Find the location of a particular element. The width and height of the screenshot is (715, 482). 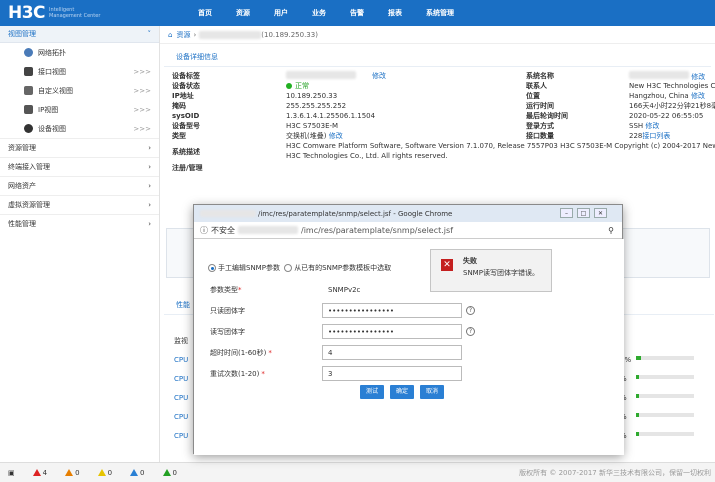

field-row: 参数类型 * is located at coordinates (226, 290).